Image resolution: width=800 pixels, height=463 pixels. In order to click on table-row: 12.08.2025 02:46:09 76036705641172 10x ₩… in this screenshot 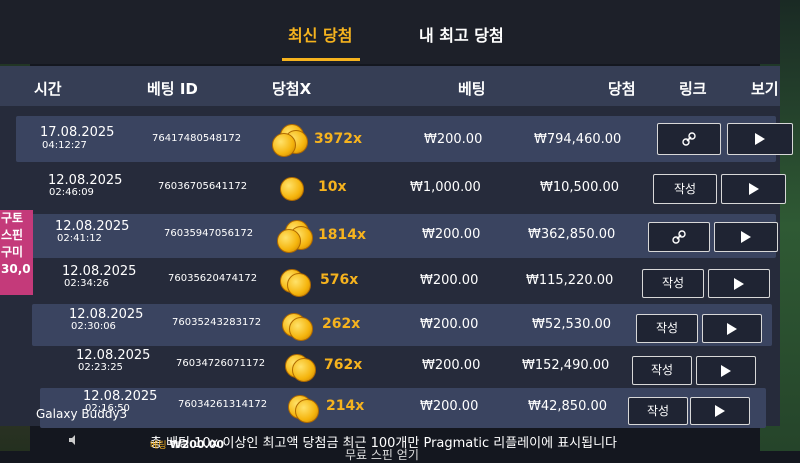, I will do `click(403, 188)`.